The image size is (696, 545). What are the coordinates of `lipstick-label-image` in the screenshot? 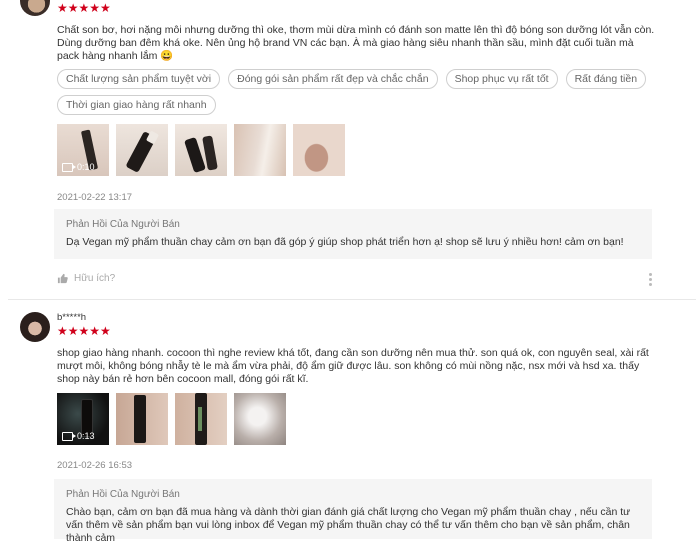 It's located at (200, 419).